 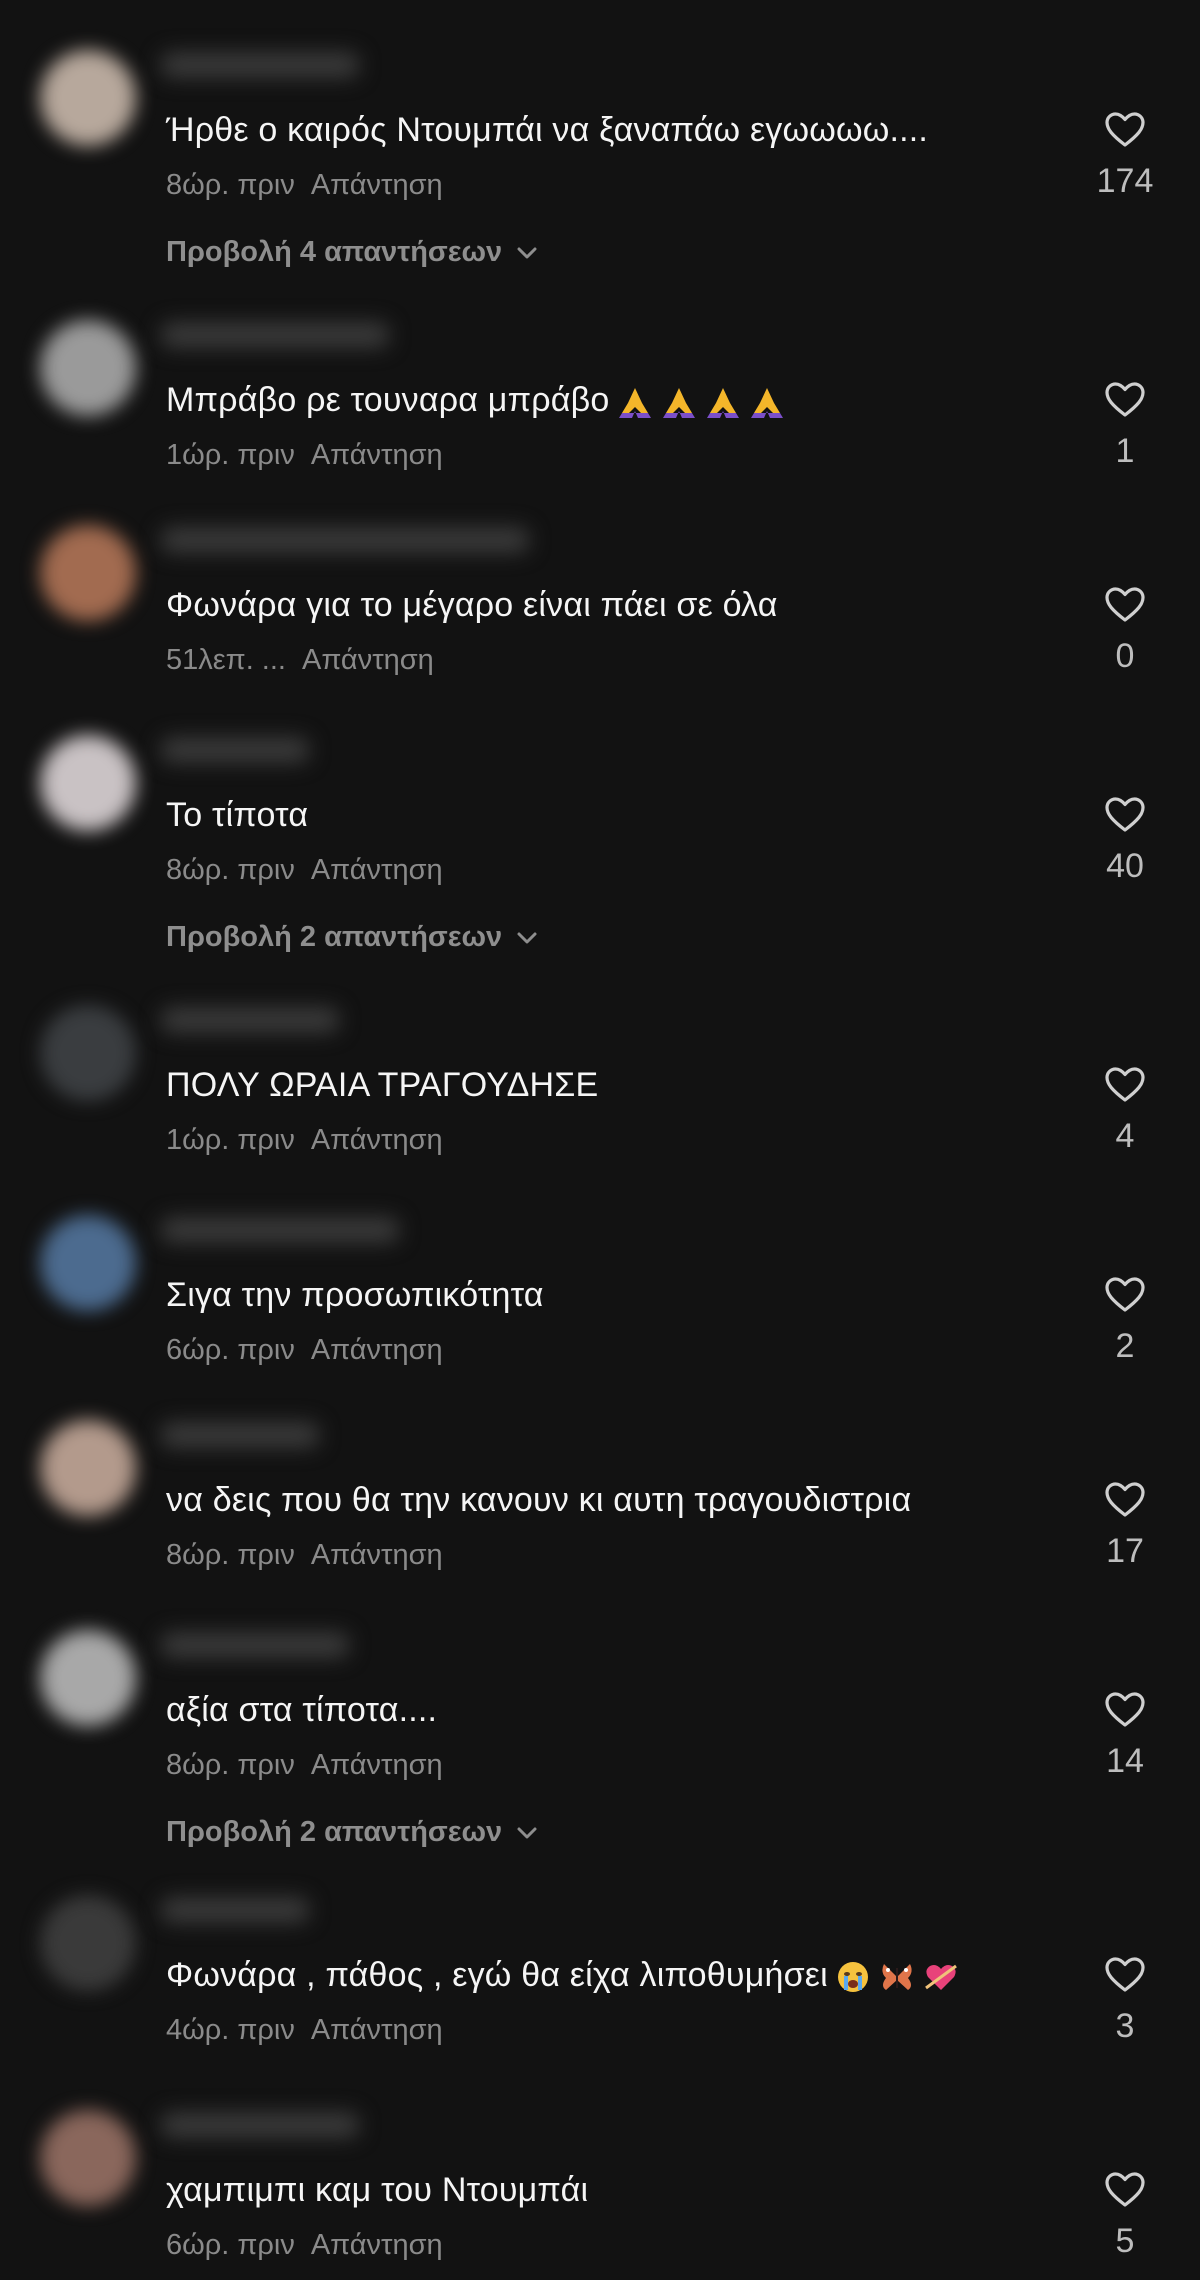 I want to click on comment-meta: 1ώρ. πριν Απάντηση, so click(x=304, y=455).